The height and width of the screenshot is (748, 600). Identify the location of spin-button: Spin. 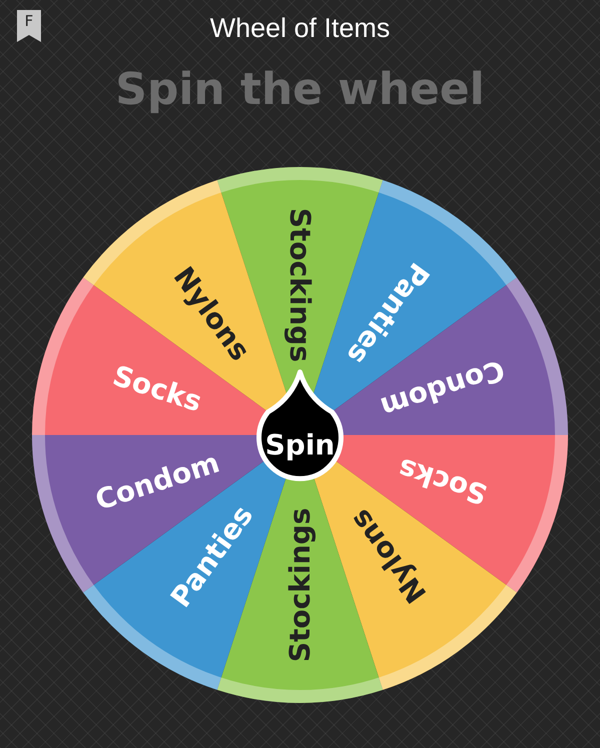
(300, 426).